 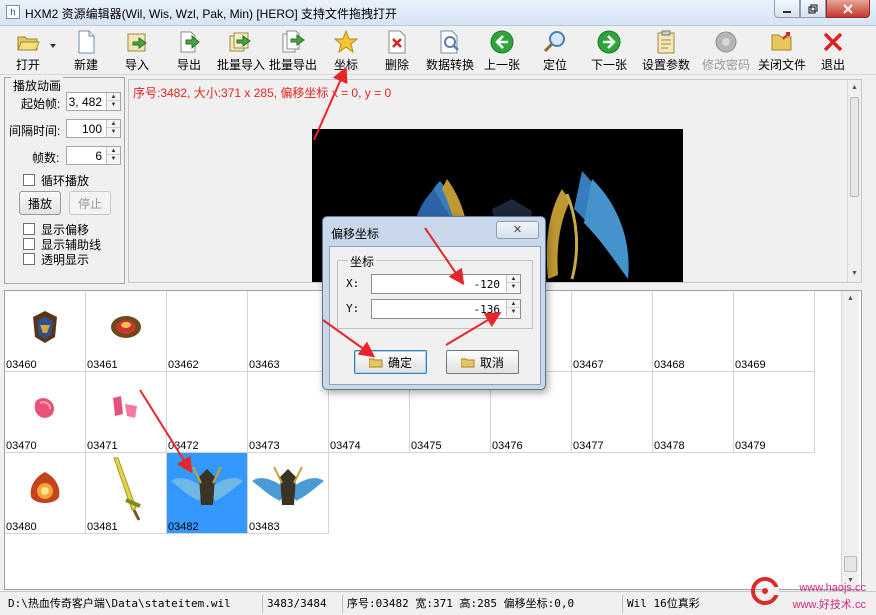 What do you see at coordinates (555, 42) in the screenshot?
I see `locate-icon` at bounding box center [555, 42].